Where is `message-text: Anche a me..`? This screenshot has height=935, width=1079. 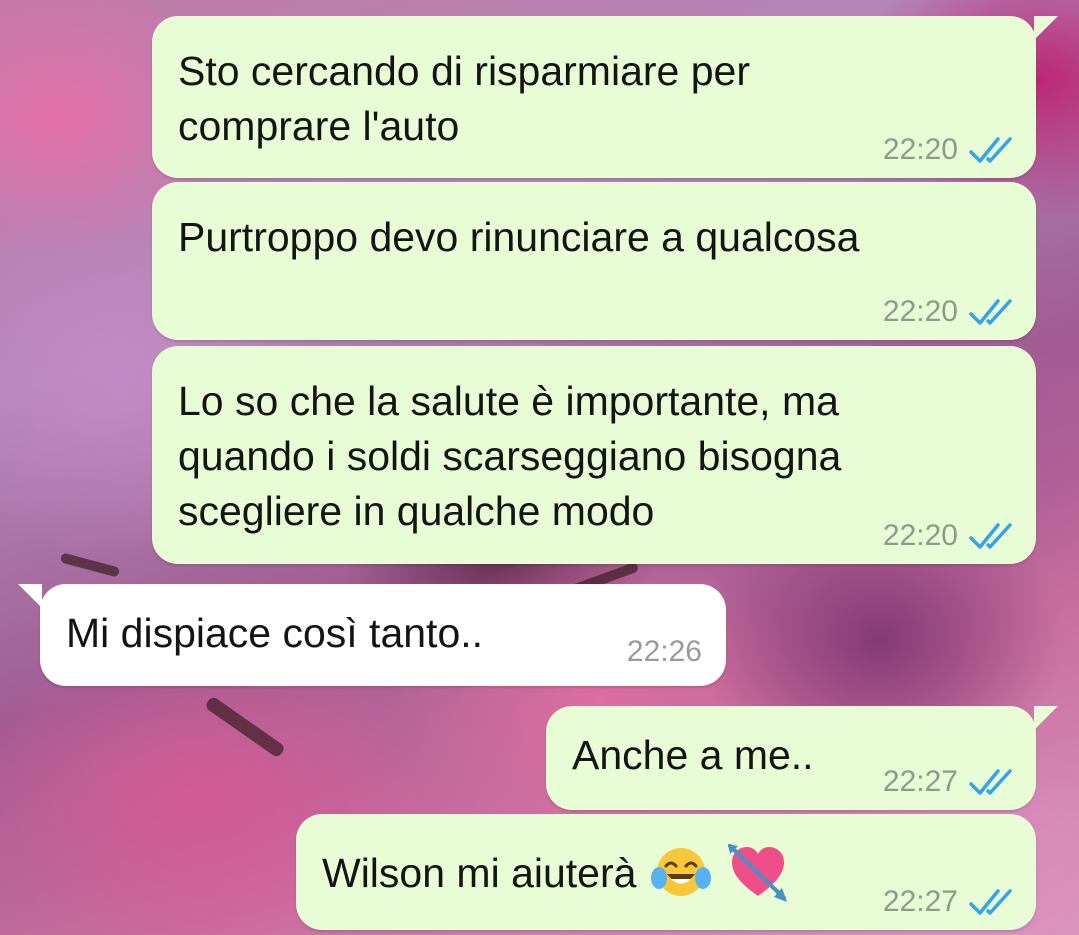
message-text: Anche a me.. is located at coordinates (693, 755).